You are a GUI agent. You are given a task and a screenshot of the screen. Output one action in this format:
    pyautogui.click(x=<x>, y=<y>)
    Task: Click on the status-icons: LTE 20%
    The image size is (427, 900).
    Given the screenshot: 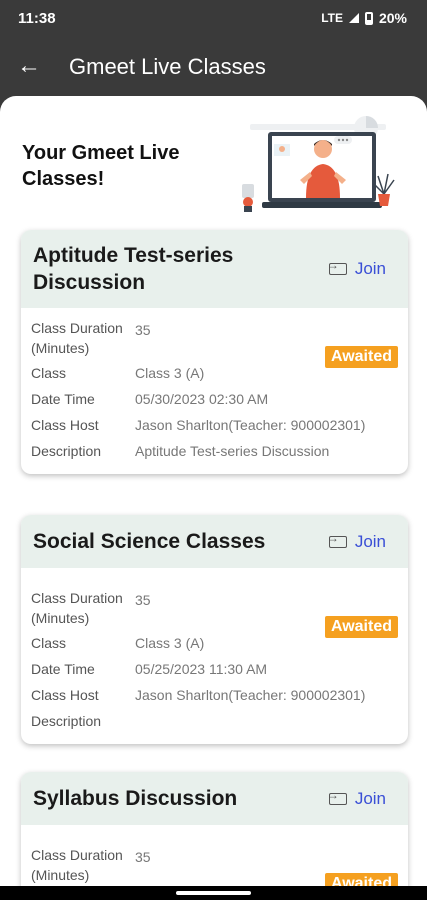 What is the action you would take?
    pyautogui.click(x=364, y=18)
    